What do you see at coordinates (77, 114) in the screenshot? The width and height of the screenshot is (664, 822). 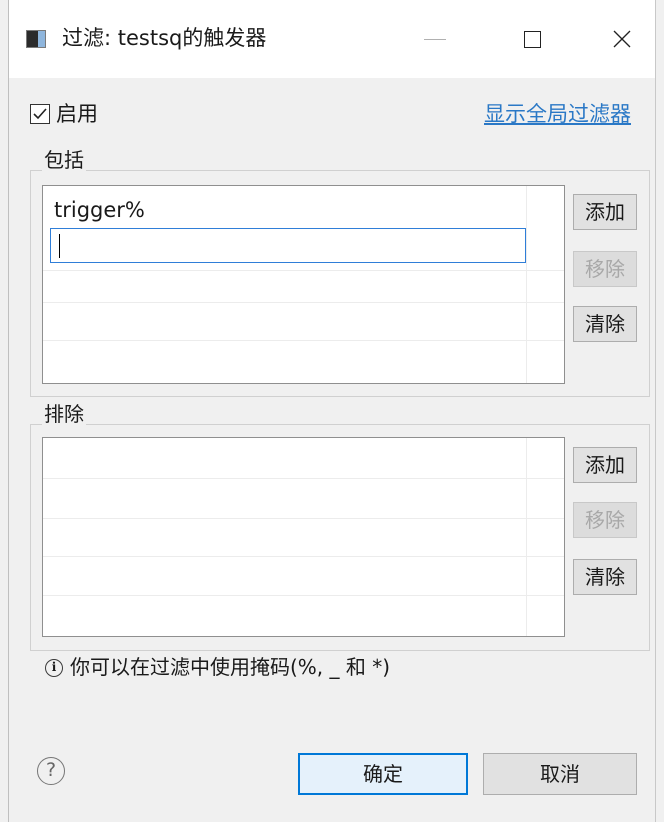 I see `enable-label: 启用` at bounding box center [77, 114].